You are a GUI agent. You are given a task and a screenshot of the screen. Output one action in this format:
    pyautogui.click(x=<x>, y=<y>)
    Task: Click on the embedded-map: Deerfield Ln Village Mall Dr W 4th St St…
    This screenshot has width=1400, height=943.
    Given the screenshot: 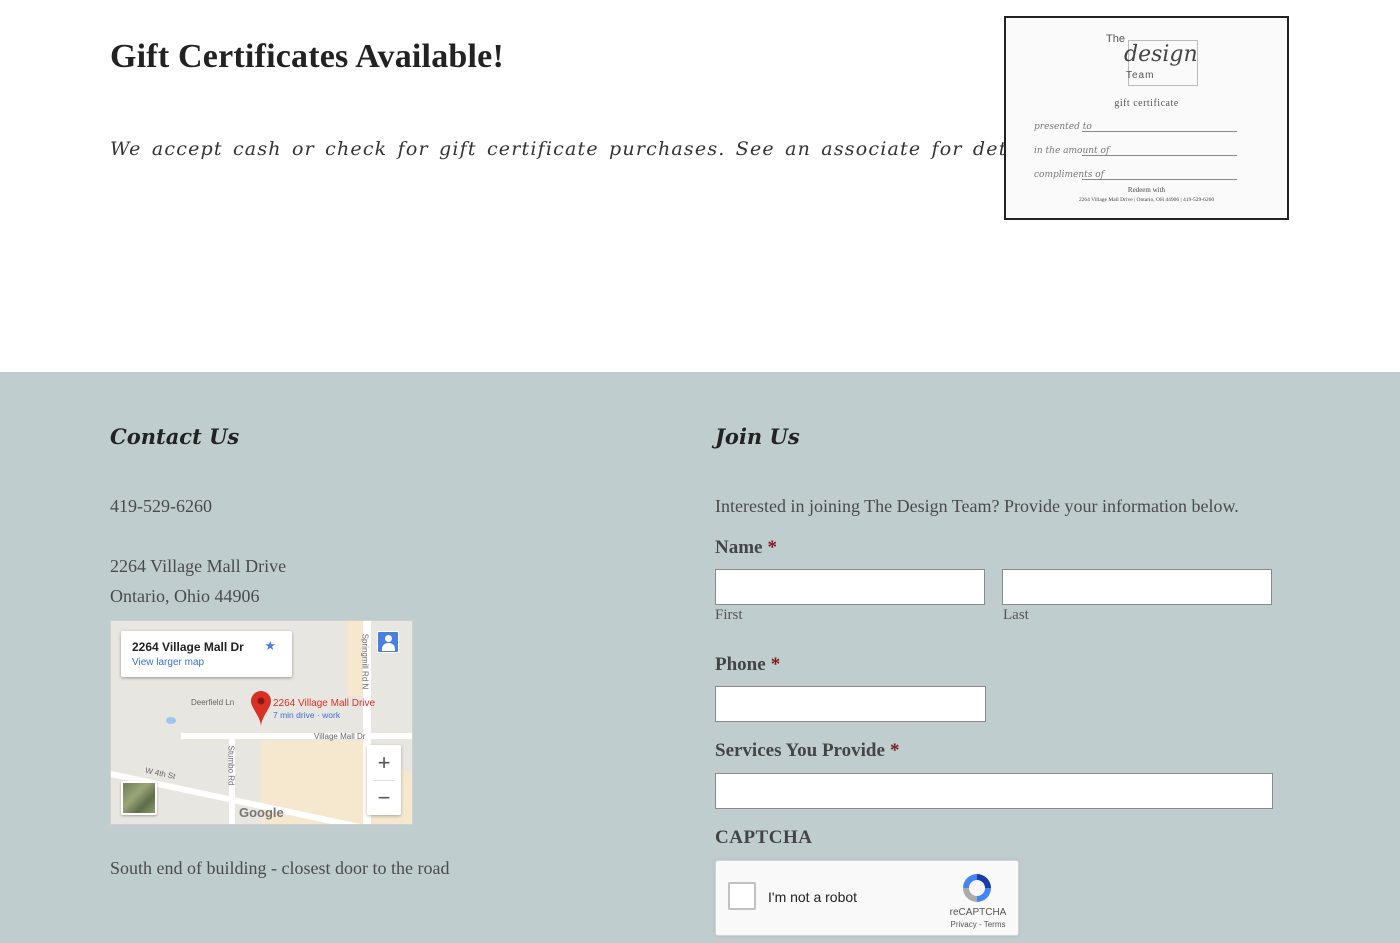 What is the action you would take?
    pyautogui.click(x=261, y=722)
    